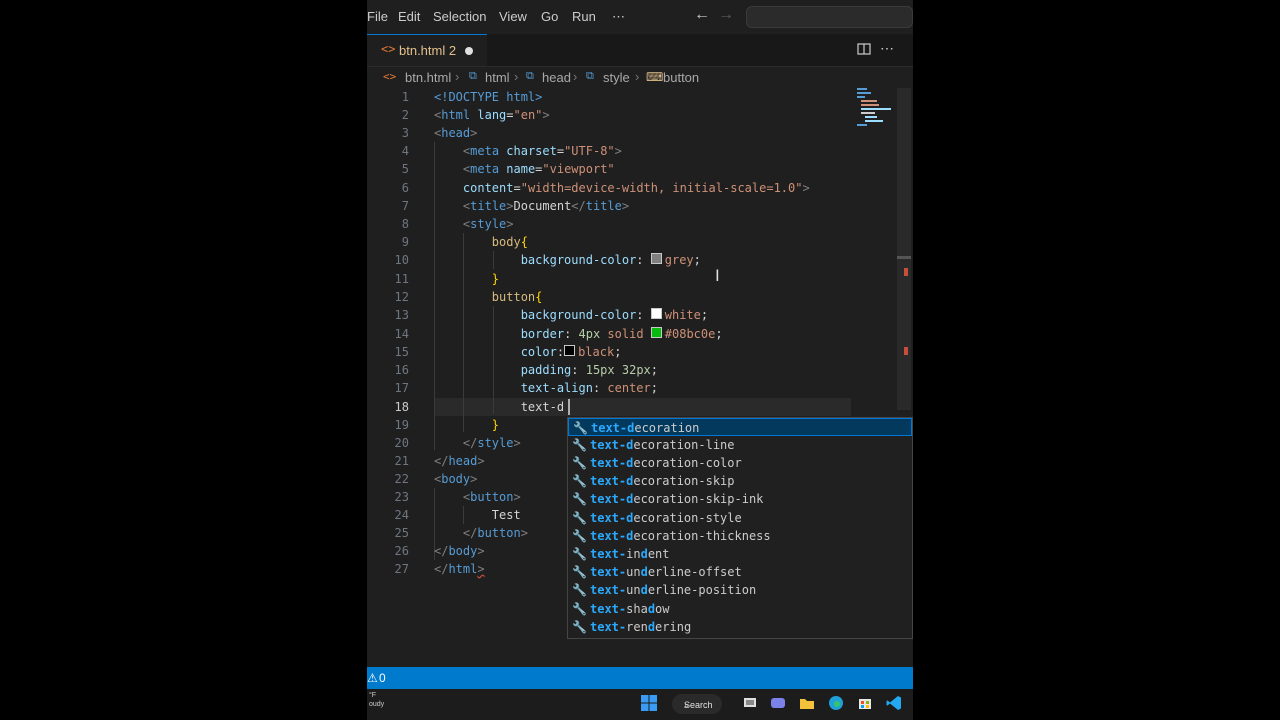 The image size is (1280, 720). What do you see at coordinates (584, 16) in the screenshot?
I see `menu-run: Run` at bounding box center [584, 16].